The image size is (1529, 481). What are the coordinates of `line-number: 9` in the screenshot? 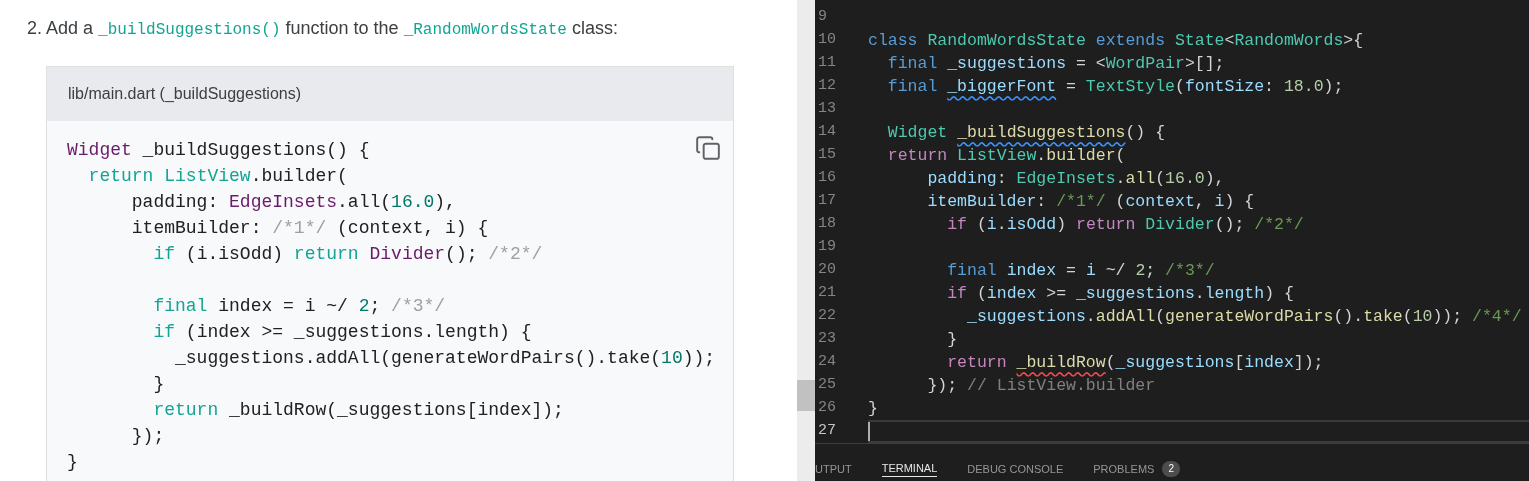 It's located at (822, 17).